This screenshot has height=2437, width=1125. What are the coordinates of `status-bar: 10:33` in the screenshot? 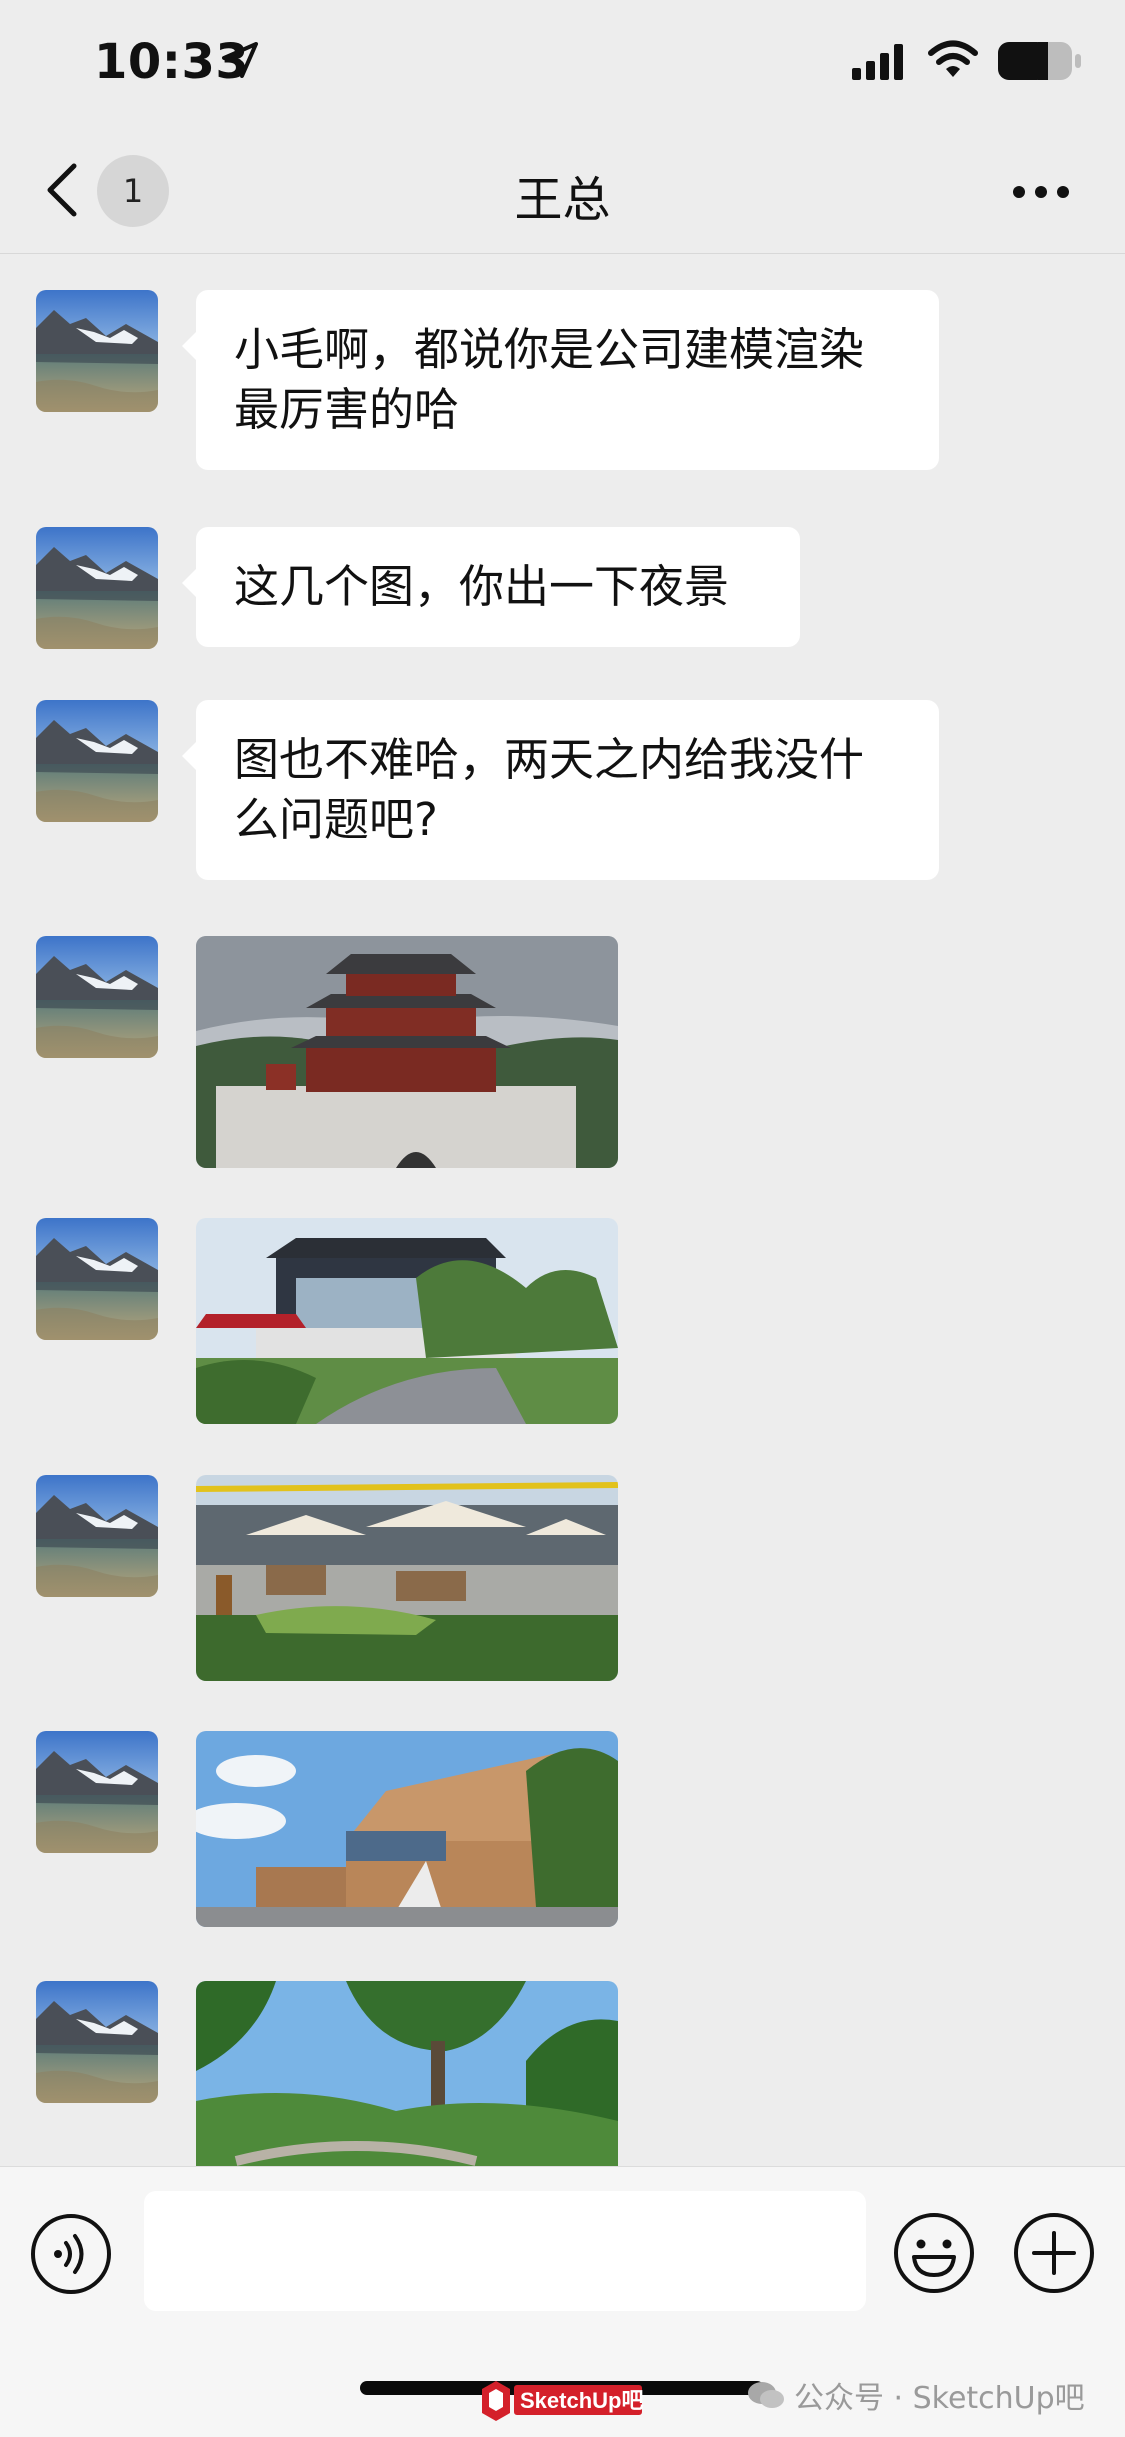 It's located at (562, 65).